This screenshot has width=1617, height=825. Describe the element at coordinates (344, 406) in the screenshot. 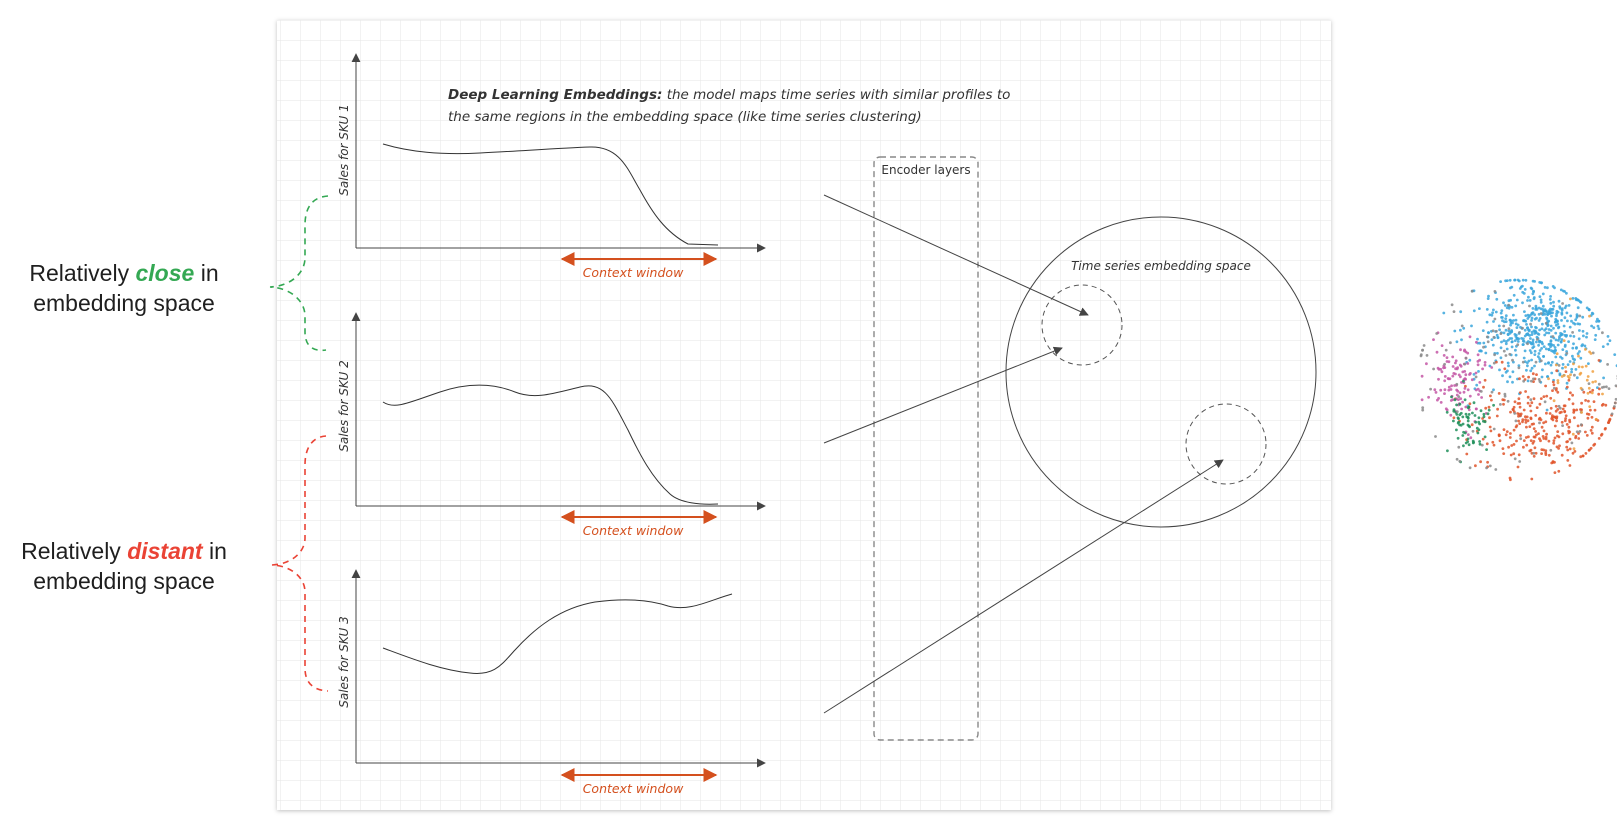

I see `y-axis-label: Sales for SKU 2` at that location.